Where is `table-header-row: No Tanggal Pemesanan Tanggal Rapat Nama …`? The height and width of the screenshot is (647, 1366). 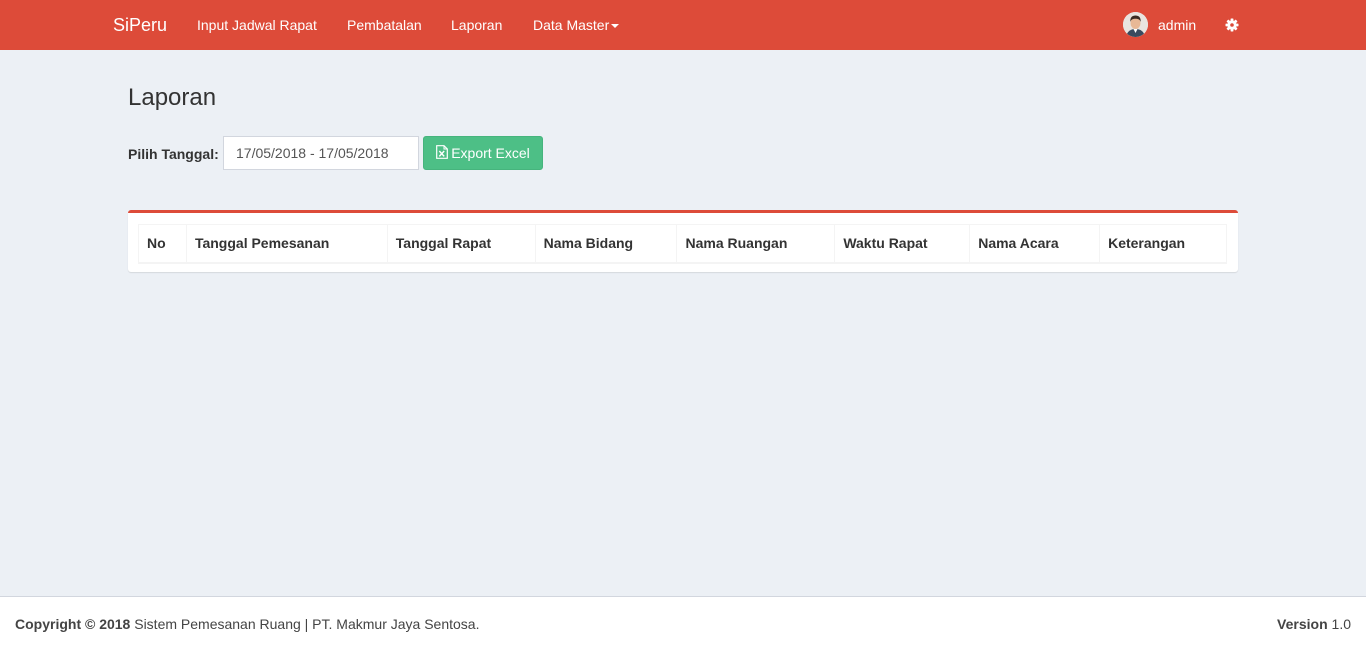
table-header-row: No Tanggal Pemesanan Tanggal Rapat Nama … is located at coordinates (682, 244).